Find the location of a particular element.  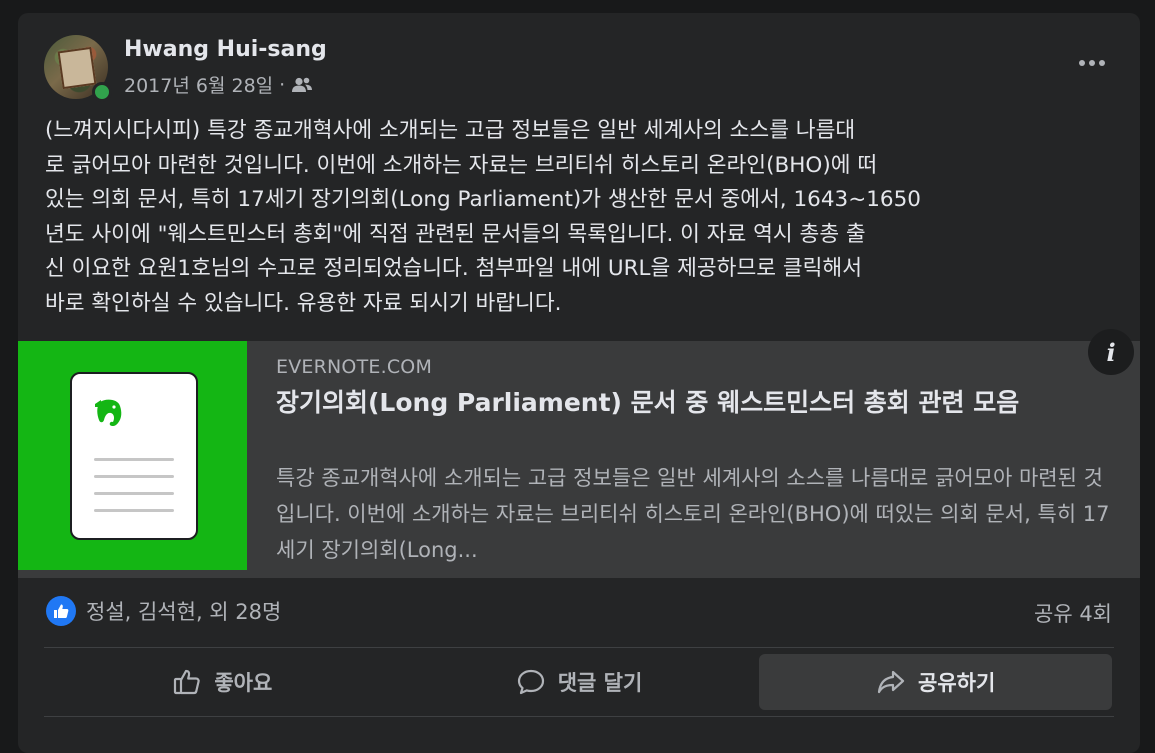

share-arrow-icon is located at coordinates (891, 682).